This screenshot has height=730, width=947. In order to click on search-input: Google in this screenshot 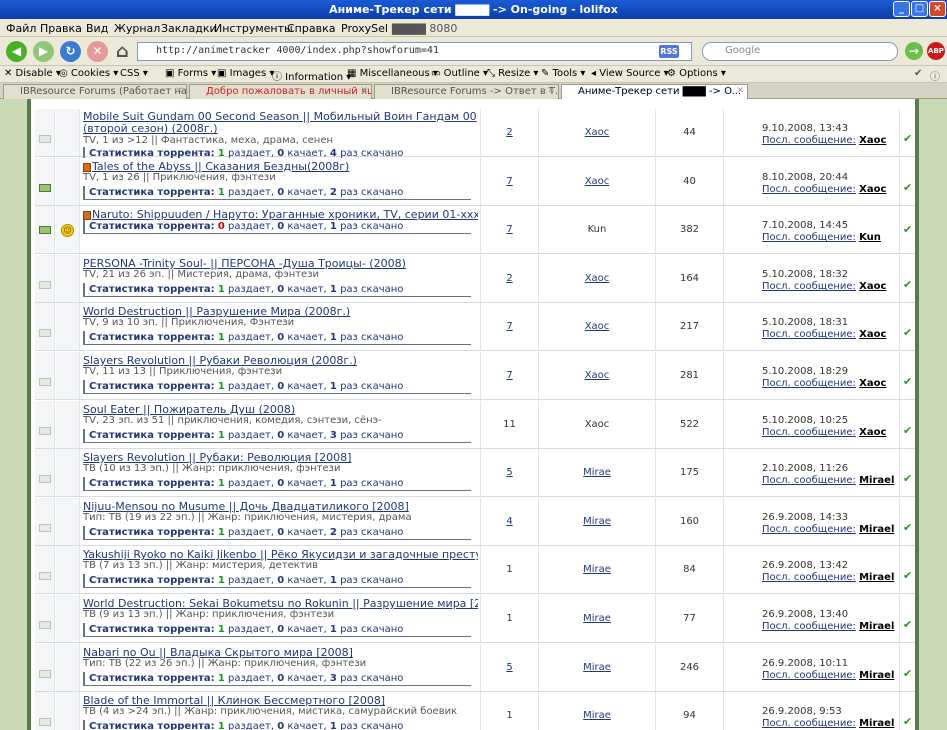, I will do `click(800, 51)`.